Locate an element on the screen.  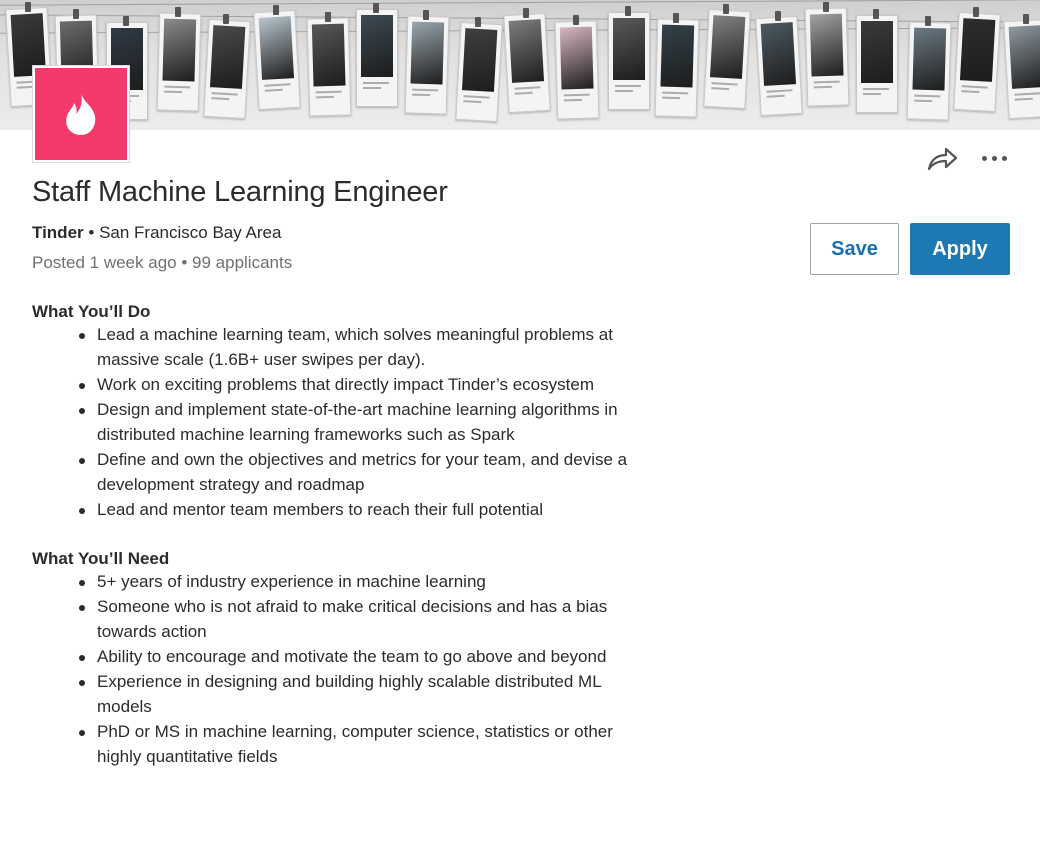
share-button is located at coordinates (942, 159).